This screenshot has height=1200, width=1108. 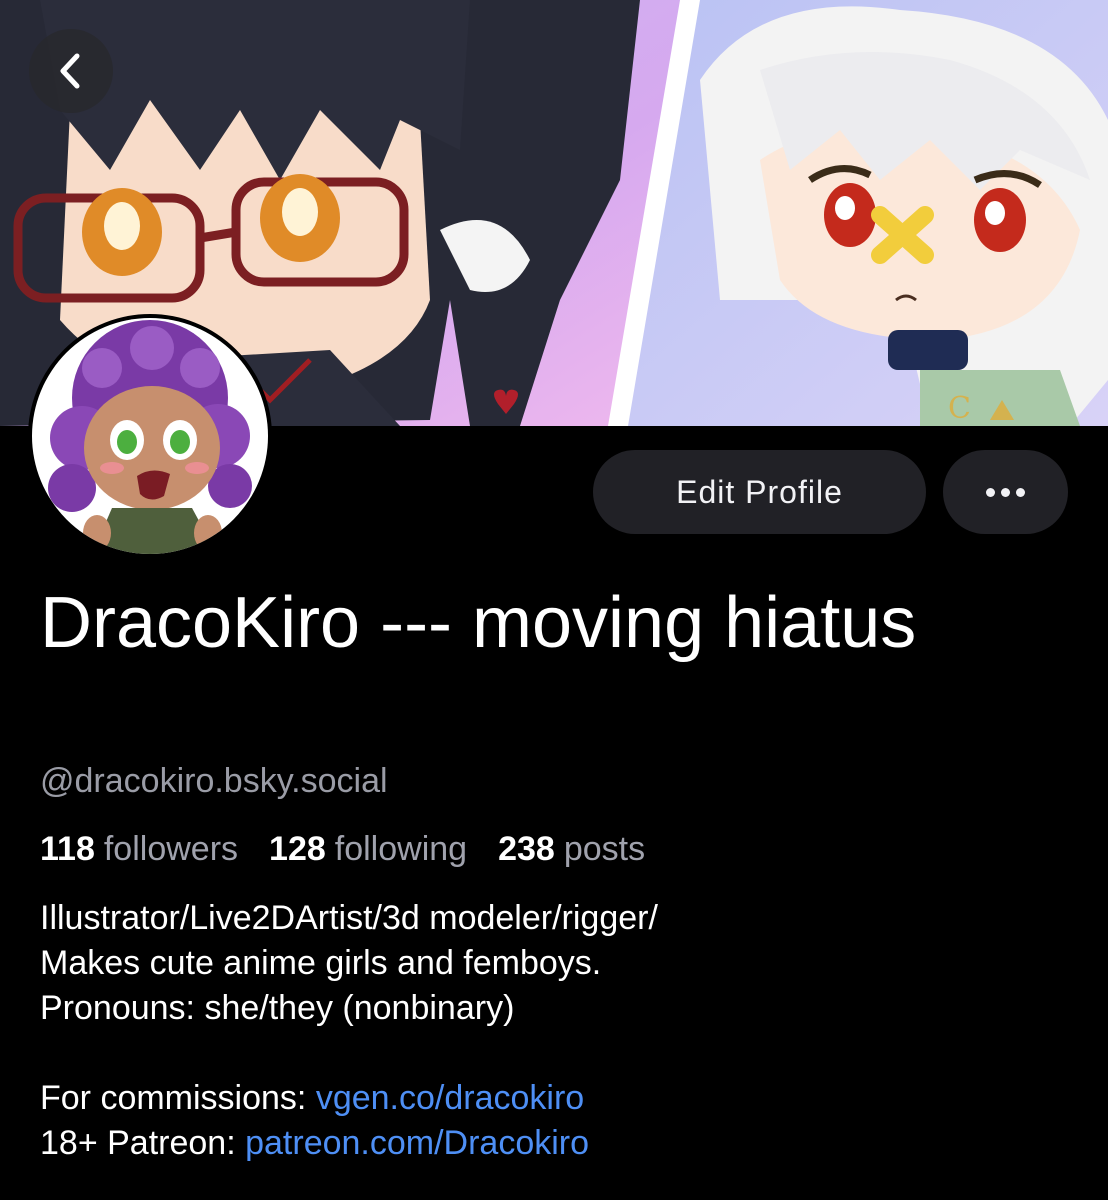 I want to click on bio-line: Pronouns: she/they (nonbinary), so click(x=277, y=1008).